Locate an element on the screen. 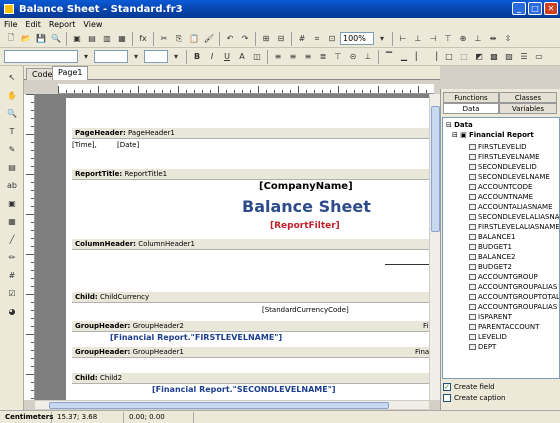 This screenshot has width=560, height=423. date-field: [Date] is located at coordinates (128, 145).